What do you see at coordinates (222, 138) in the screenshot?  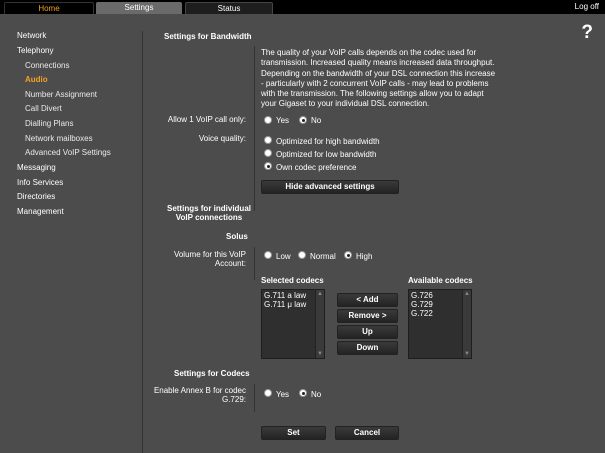 I see `voice-quality-label: Voice quality:` at bounding box center [222, 138].